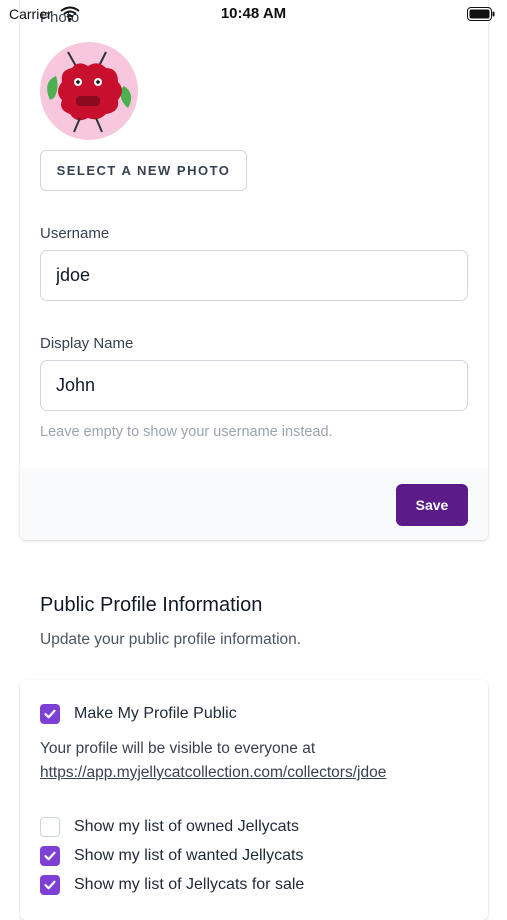 This screenshot has width=507, height=920. I want to click on status-bar: Carrier 10:48 AM, so click(253, 15).